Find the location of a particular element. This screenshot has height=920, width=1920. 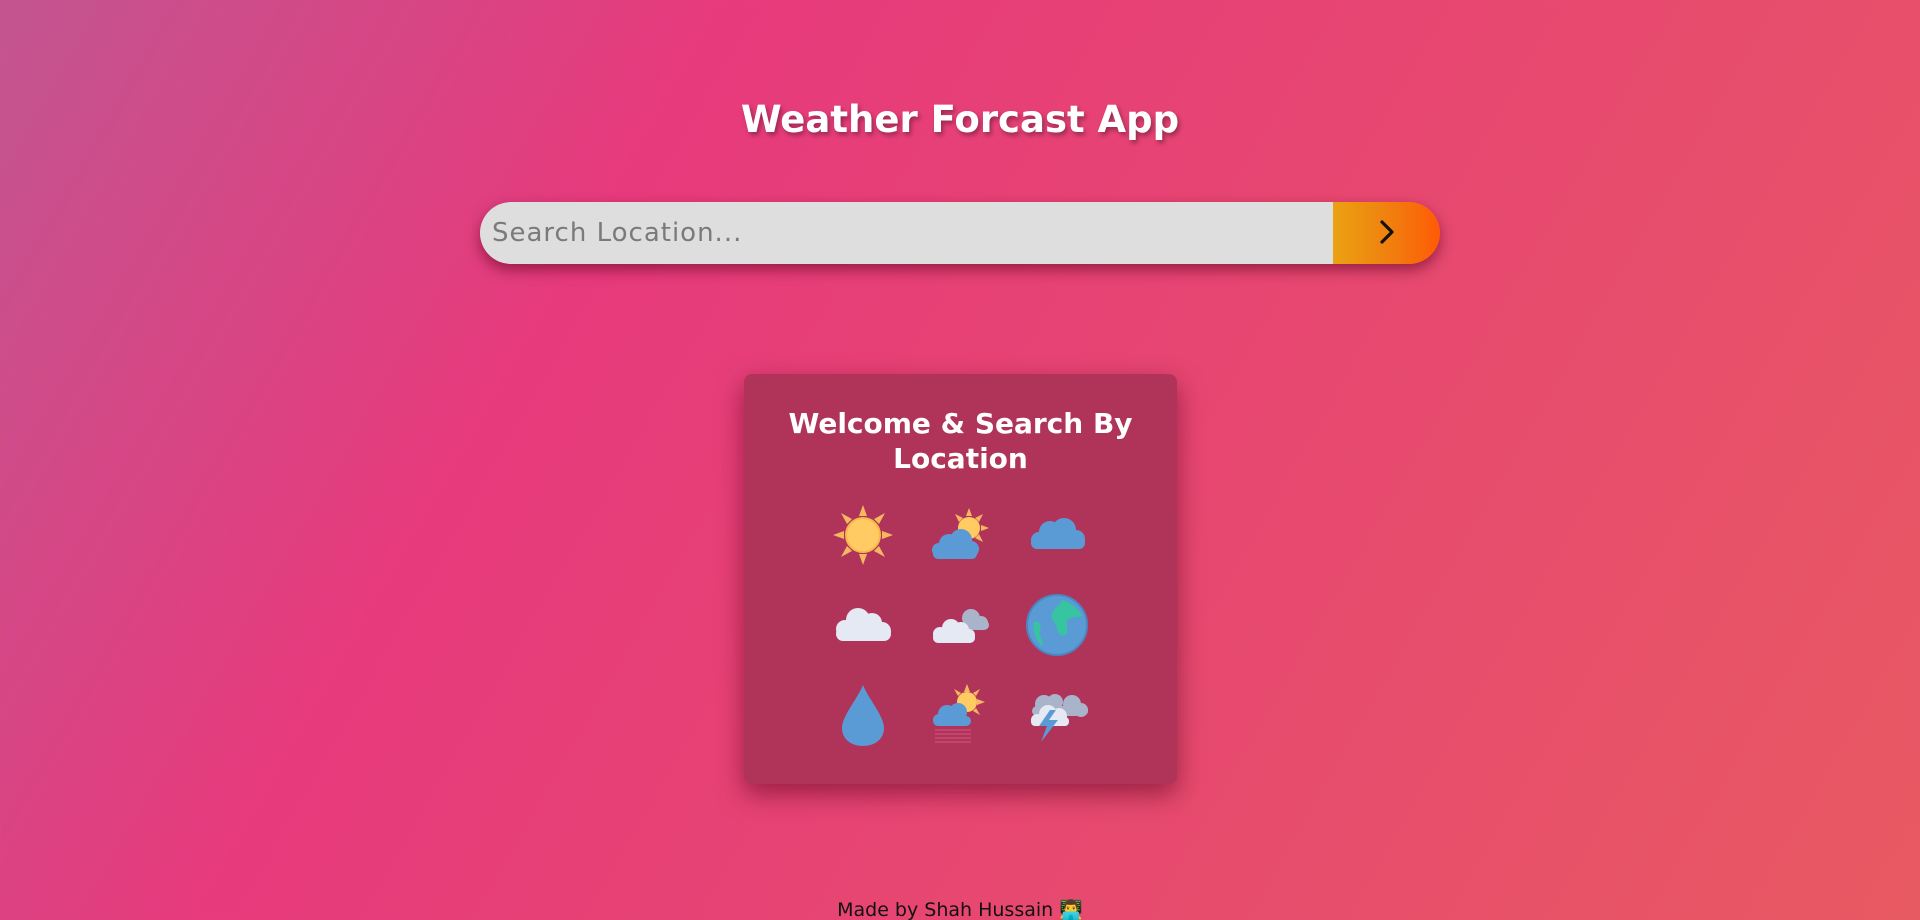

search-bar is located at coordinates (960, 233).